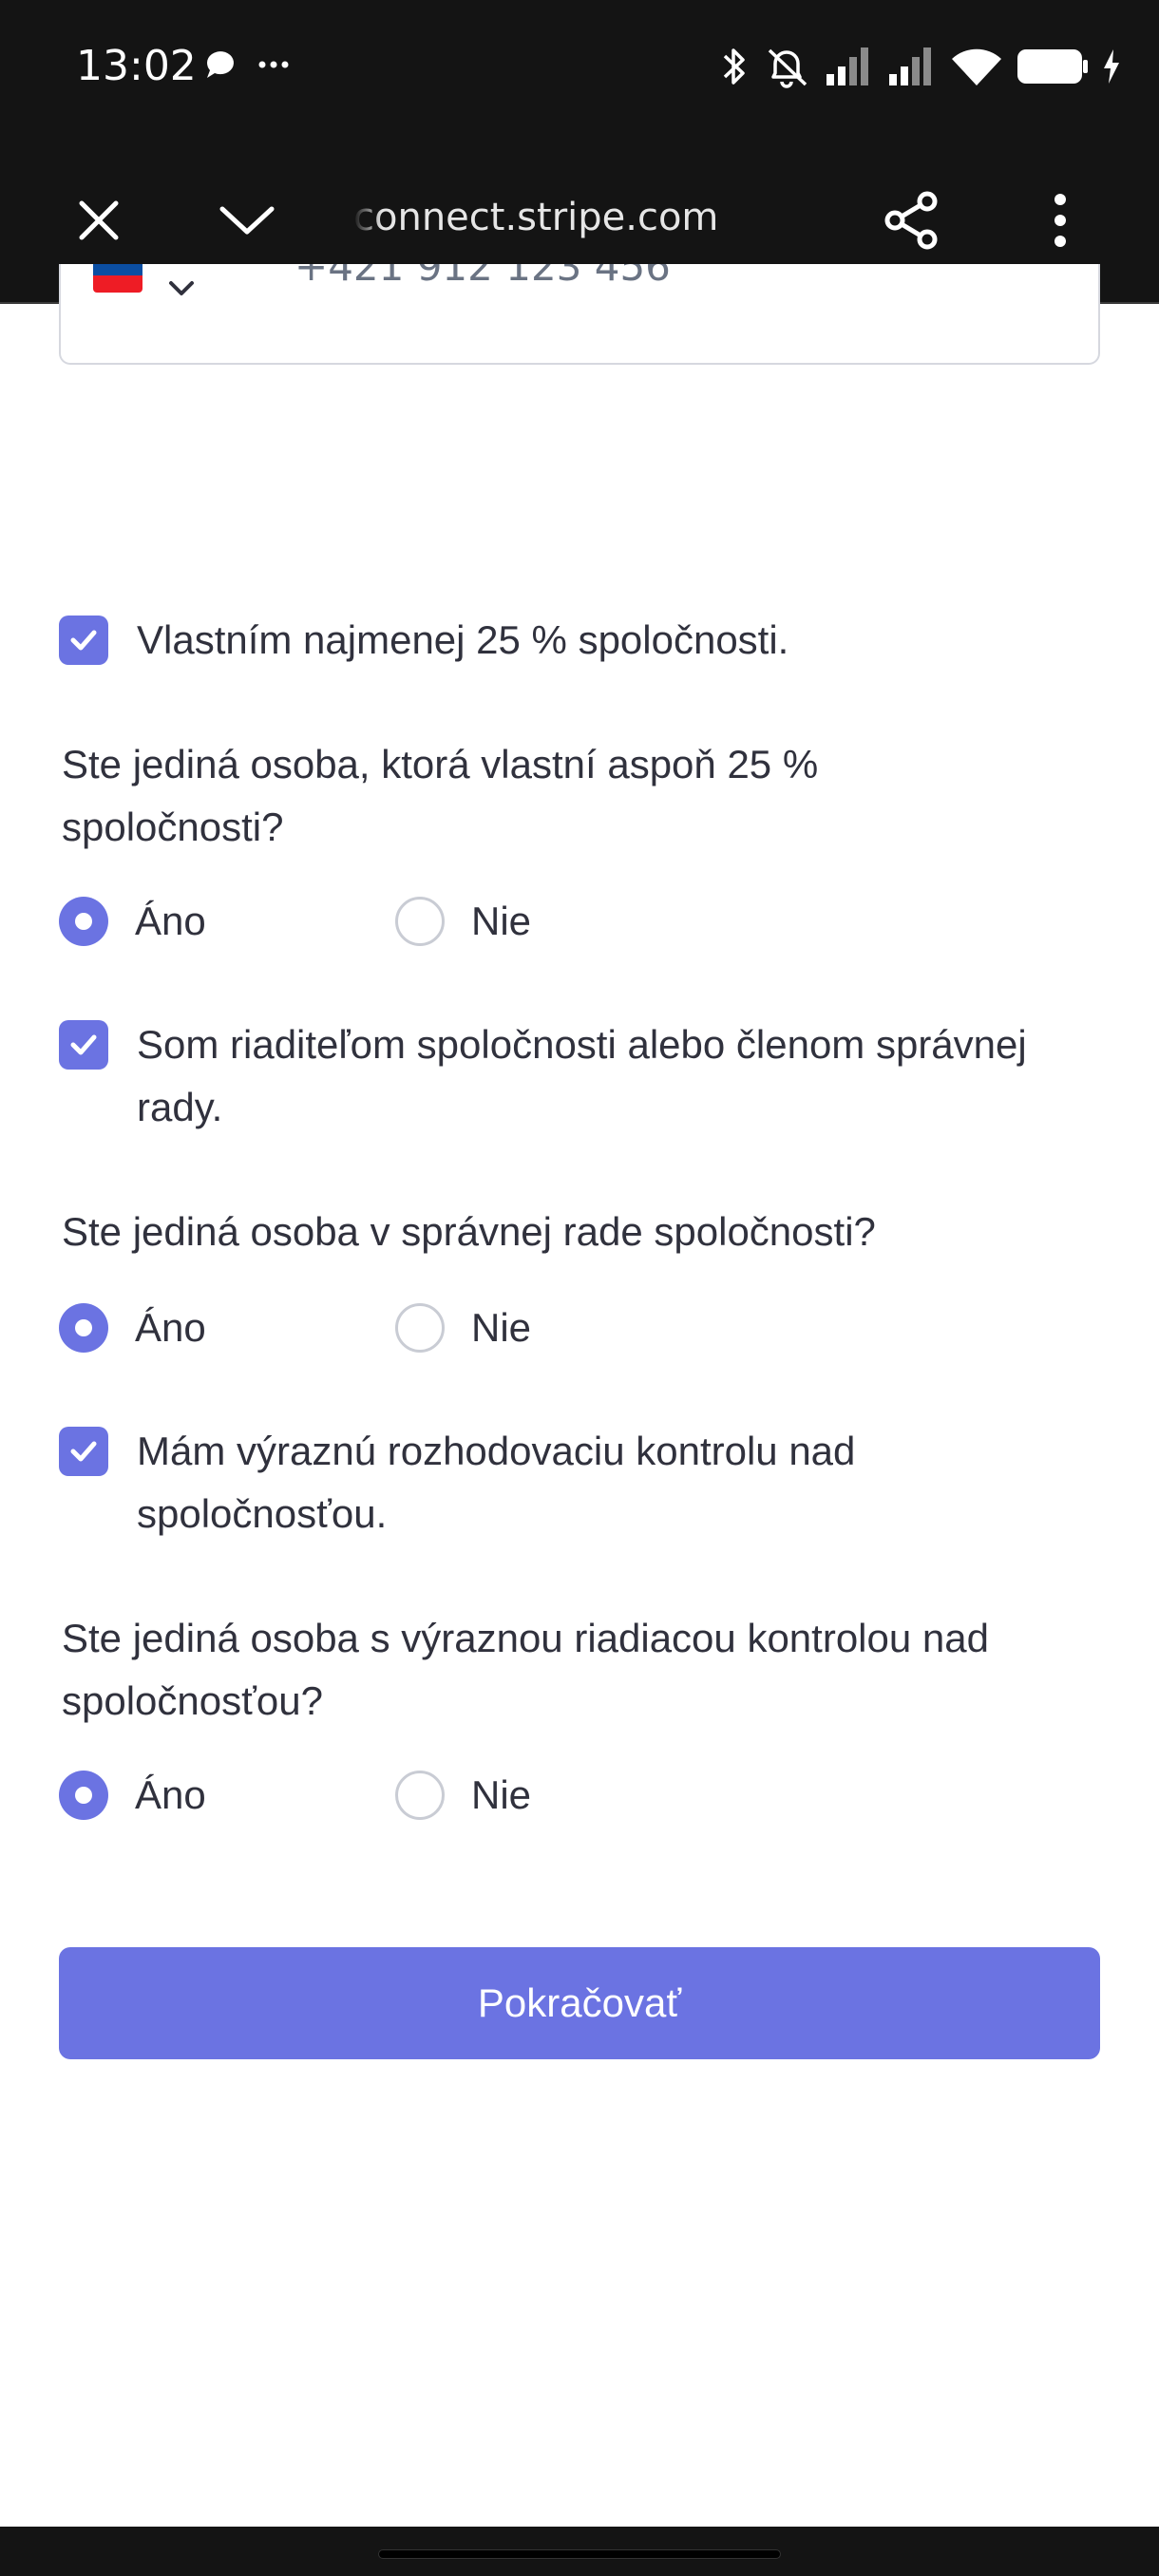 This screenshot has height=2576, width=1159. I want to click on status-bar: 13:02, so click(579, 67).